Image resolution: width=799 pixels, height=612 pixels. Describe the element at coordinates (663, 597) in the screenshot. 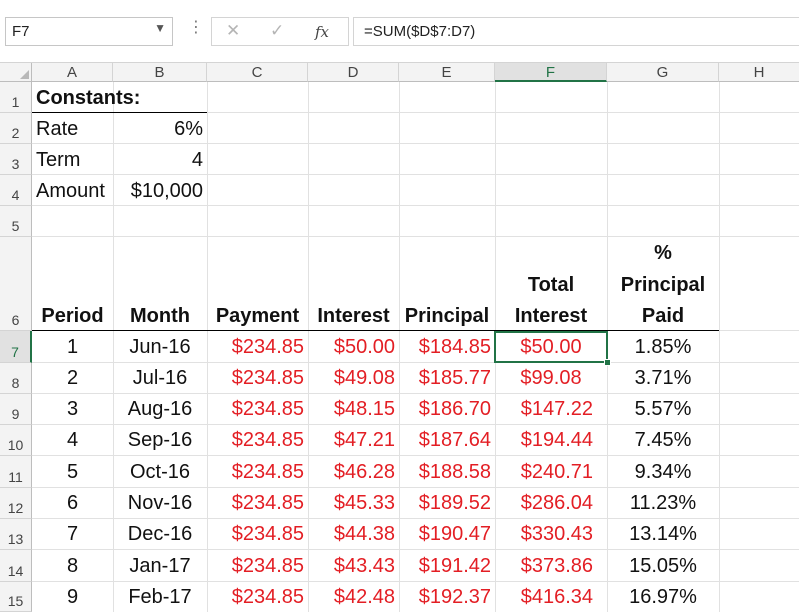

I see `cell-pct-principal: 16.97%` at that location.